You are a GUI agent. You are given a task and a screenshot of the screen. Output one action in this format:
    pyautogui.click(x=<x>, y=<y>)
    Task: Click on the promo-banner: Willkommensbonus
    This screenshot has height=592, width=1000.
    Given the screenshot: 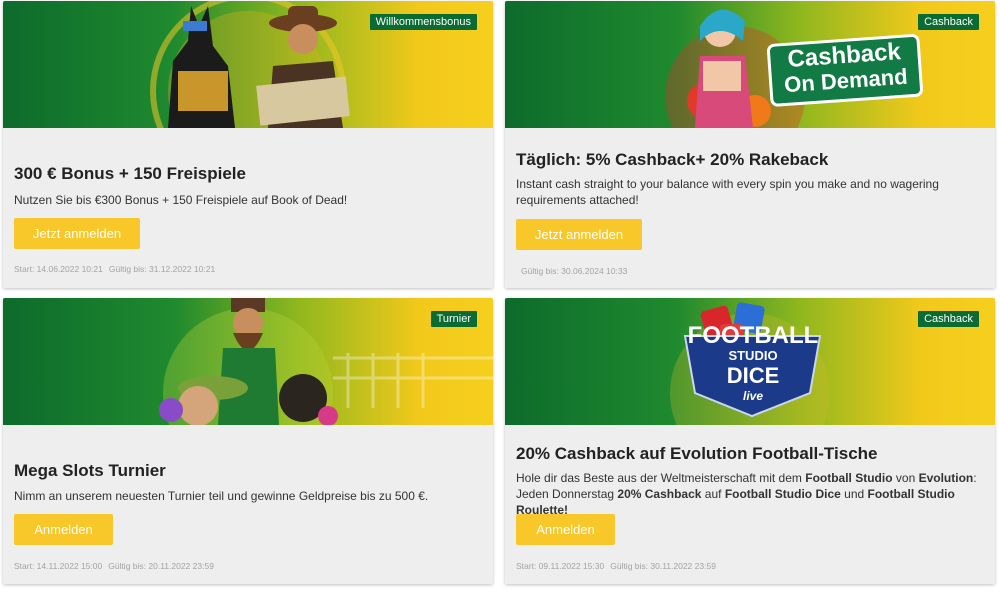 What is the action you would take?
    pyautogui.click(x=248, y=64)
    